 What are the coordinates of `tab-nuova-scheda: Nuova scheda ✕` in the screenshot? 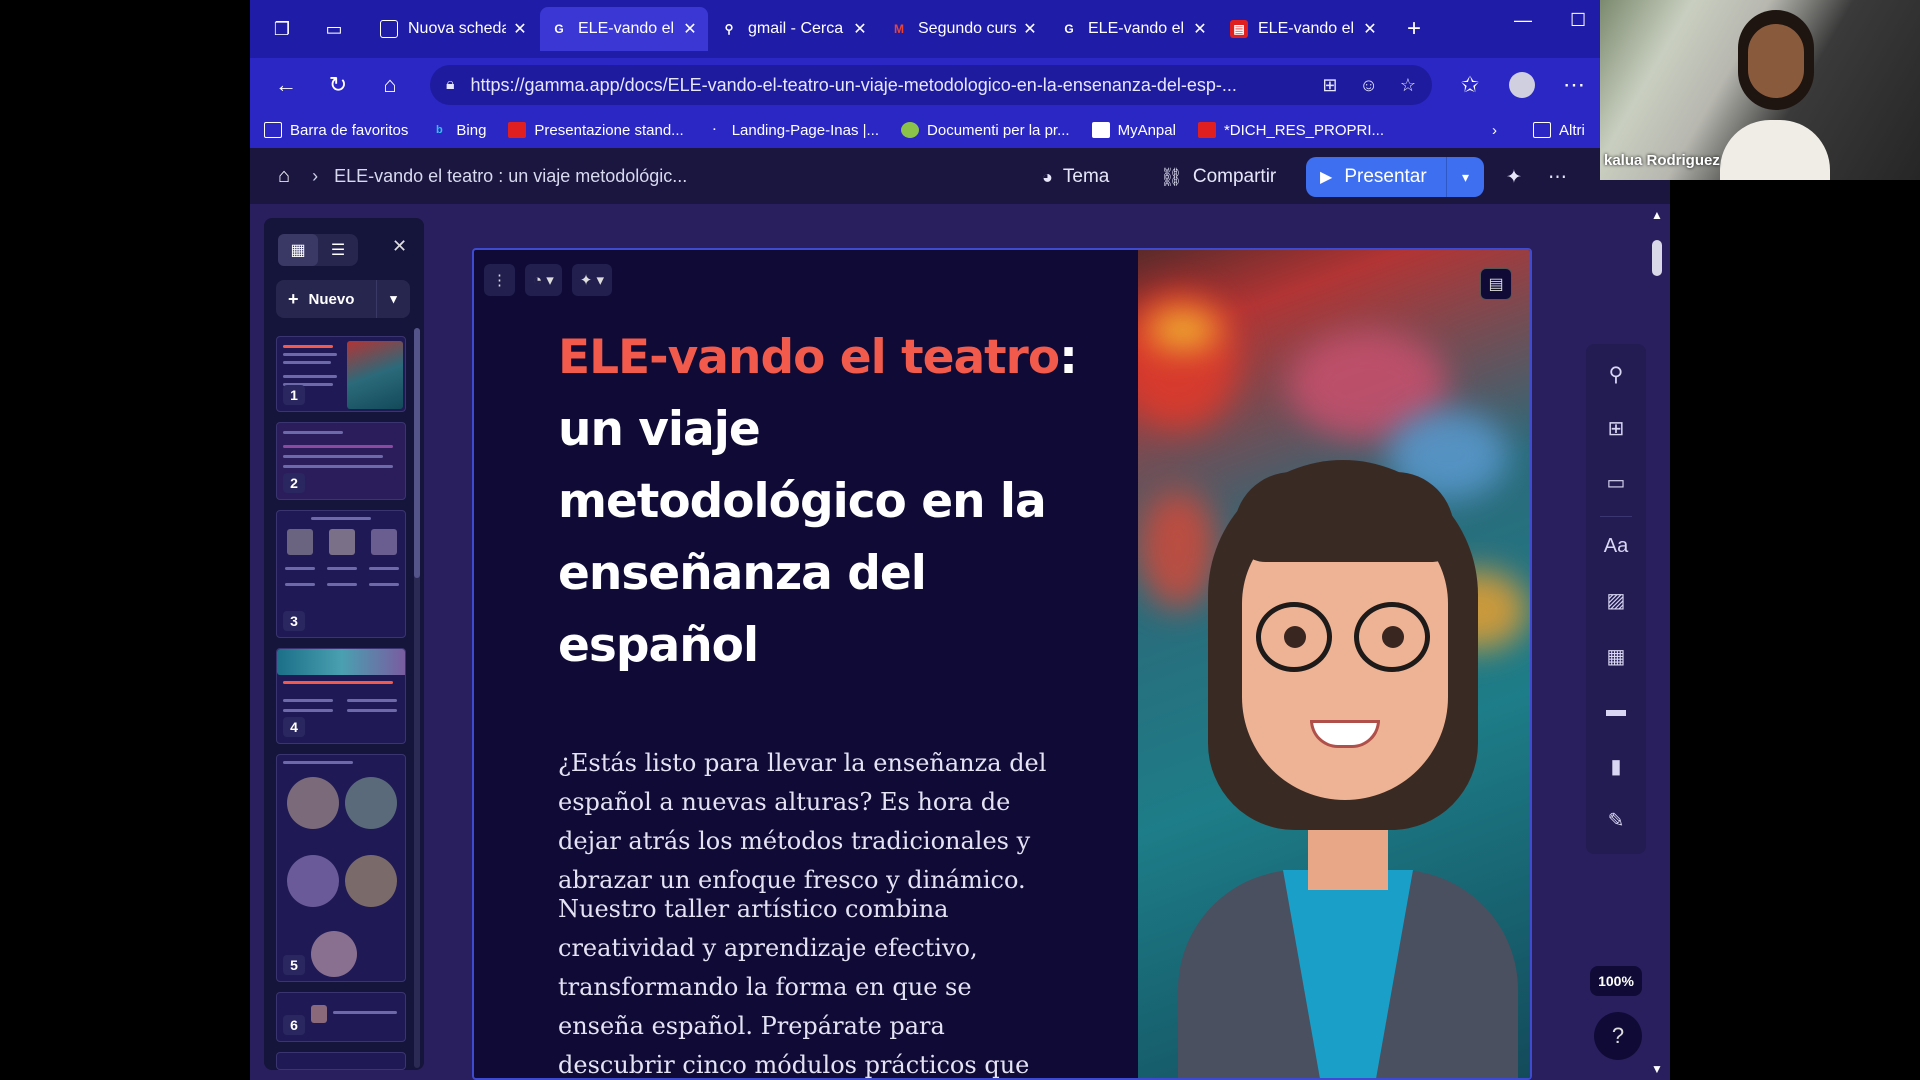 It's located at (454, 29).